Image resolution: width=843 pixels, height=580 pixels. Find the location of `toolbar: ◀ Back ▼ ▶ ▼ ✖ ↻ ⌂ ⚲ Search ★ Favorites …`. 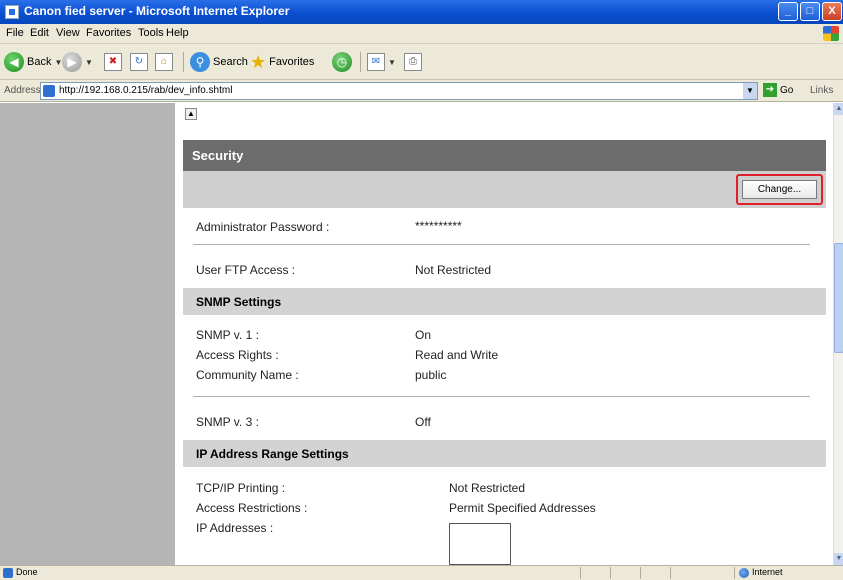

toolbar: ◀ Back ▼ ▶ ▼ ✖ ↻ ⌂ ⚲ Search ★ Favorites … is located at coordinates (421, 62).